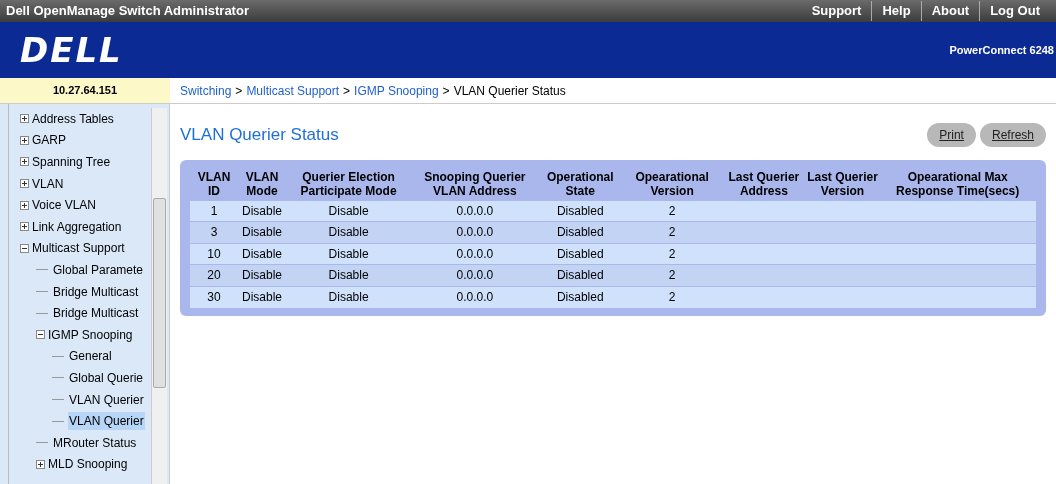 This screenshot has width=1056, height=484. Describe the element at coordinates (214, 275) in the screenshot. I see `table-cell: 20` at that location.